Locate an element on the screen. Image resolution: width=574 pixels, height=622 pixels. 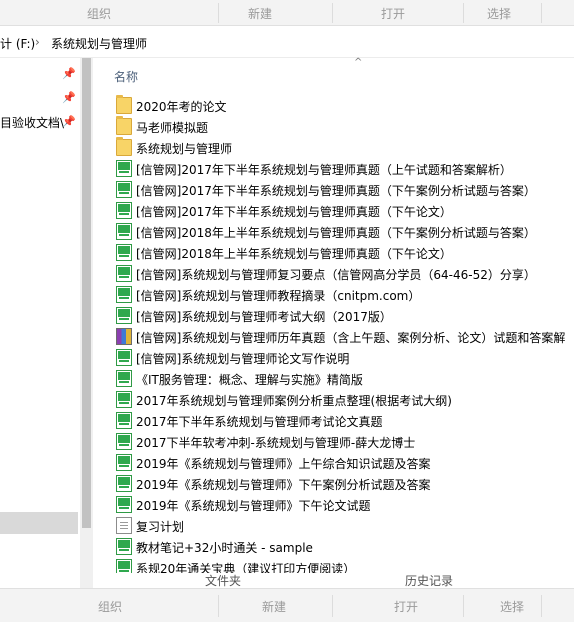
file-name: 2019年《系统规划与管理师》上午综合知识试题及答案 is located at coordinates (283, 464).